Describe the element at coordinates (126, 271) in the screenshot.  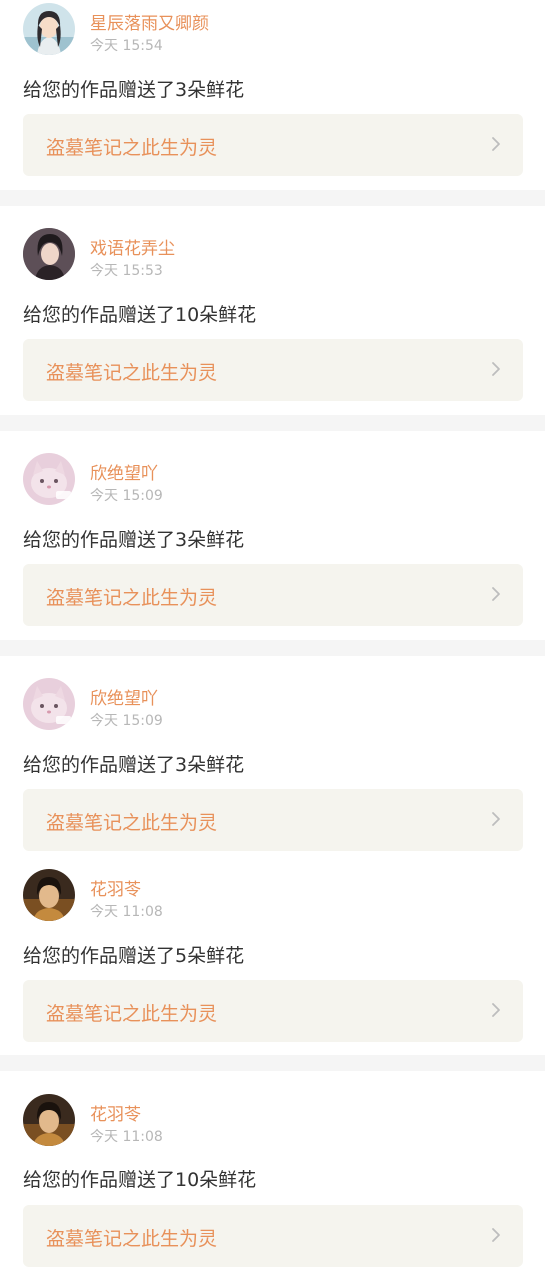
I see `timestamp: 今天 15:53` at that location.